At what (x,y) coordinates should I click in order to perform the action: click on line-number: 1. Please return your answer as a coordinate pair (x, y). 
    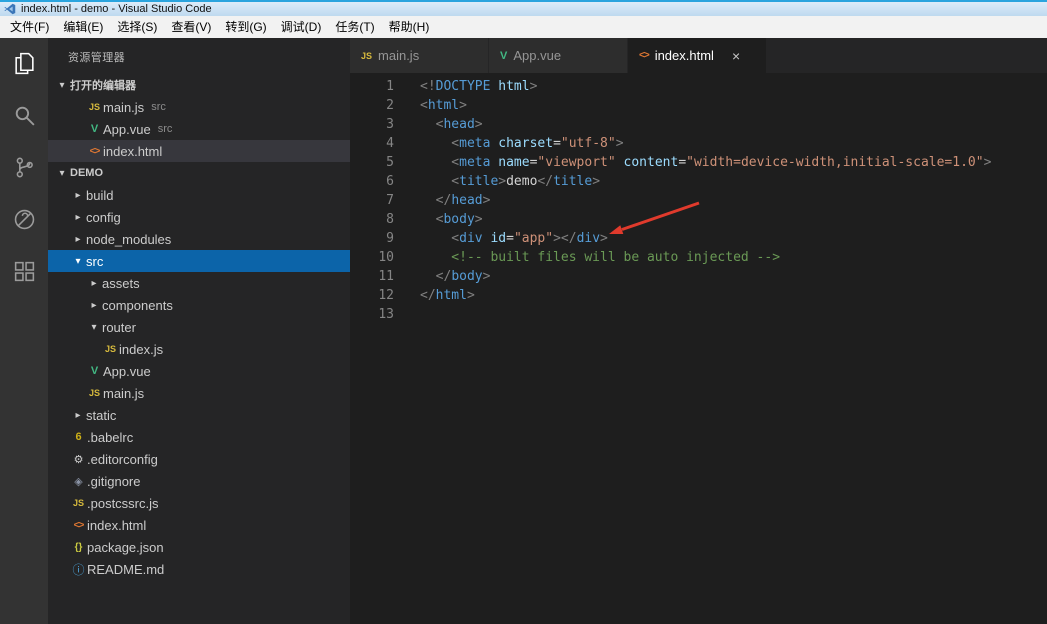
    Looking at the image, I should click on (390, 86).